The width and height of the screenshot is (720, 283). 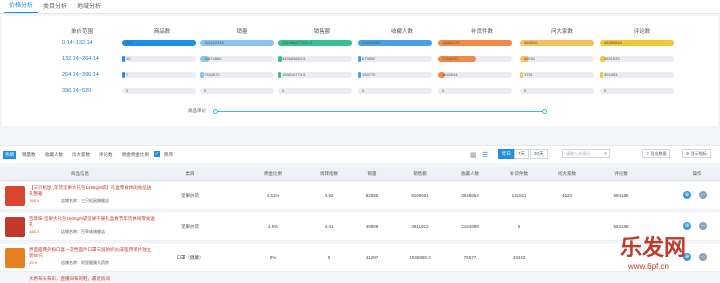 What do you see at coordinates (81, 155) in the screenshot?
I see `filter-questions: 问大家数` at bounding box center [81, 155].